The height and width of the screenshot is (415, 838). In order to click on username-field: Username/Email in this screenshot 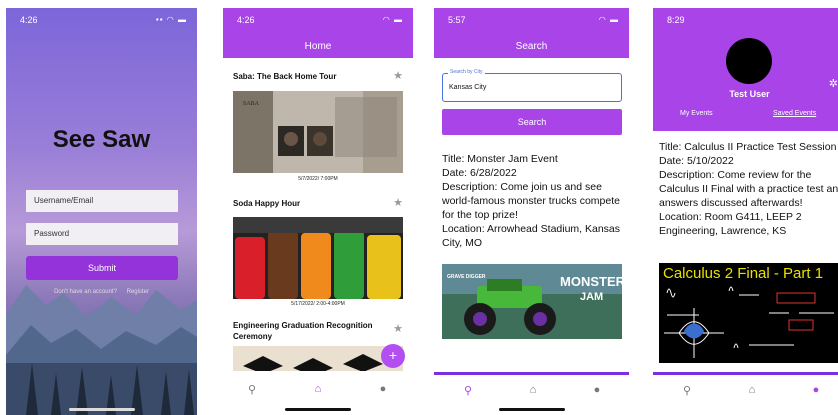, I will do `click(102, 201)`.